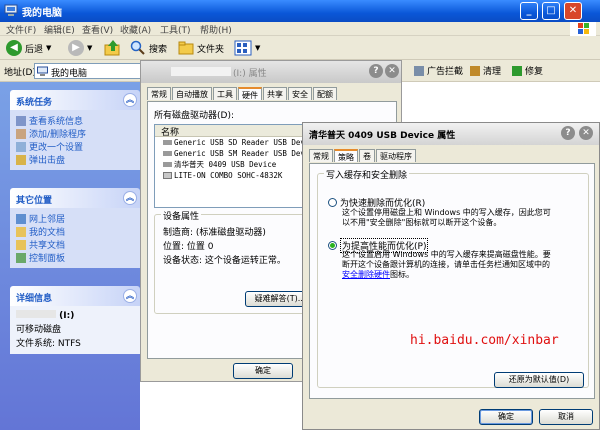 Image resolution: width=600 pixels, height=430 pixels. Describe the element at coordinates (69, 74) in the screenshot. I see `address-value: 我的电脑` at that location.